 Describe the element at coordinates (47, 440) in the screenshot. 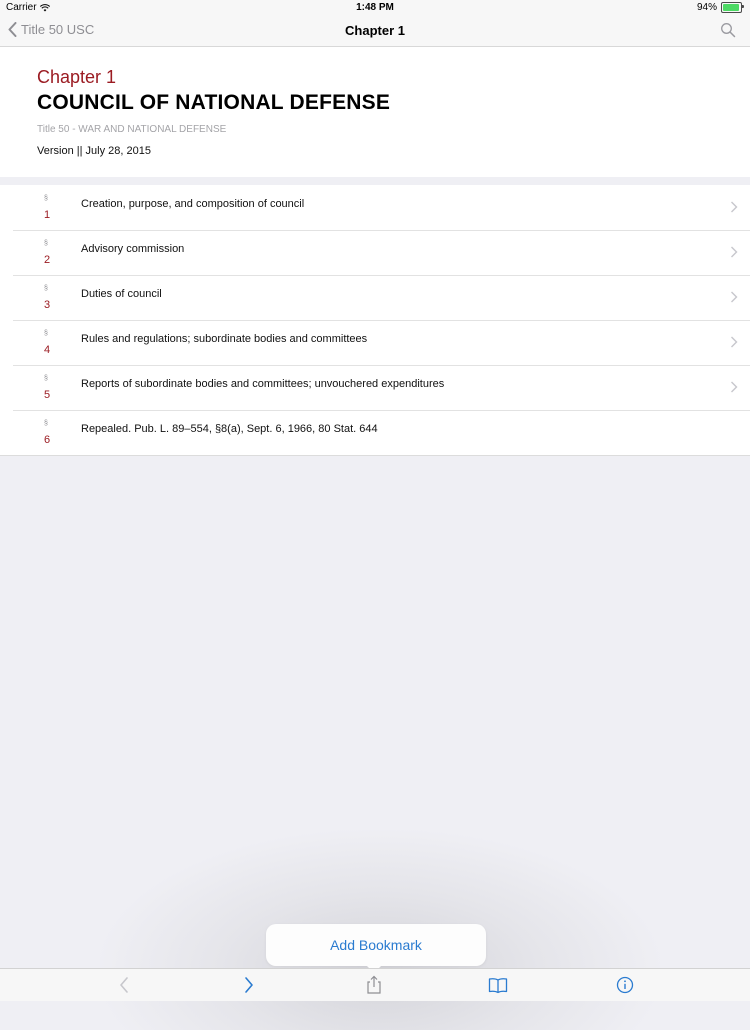

I see `section-number: 6` at that location.